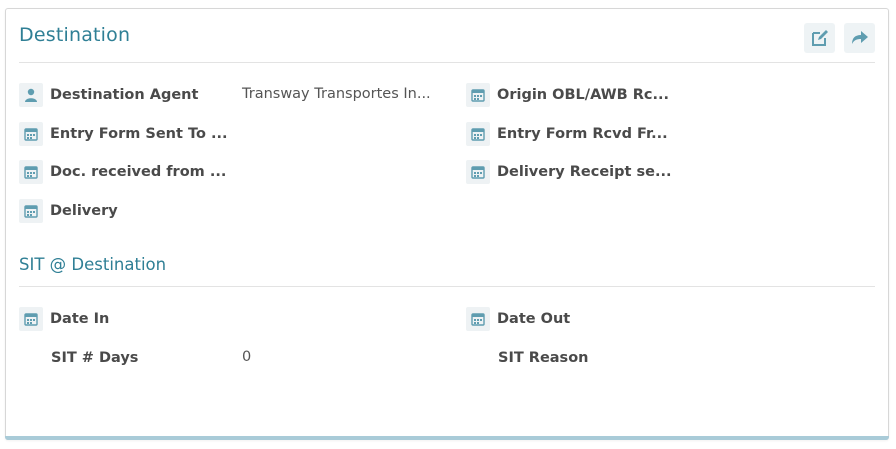 Image resolution: width=896 pixels, height=449 pixels. I want to click on field-sit-days: SIT # Days, so click(78, 358).